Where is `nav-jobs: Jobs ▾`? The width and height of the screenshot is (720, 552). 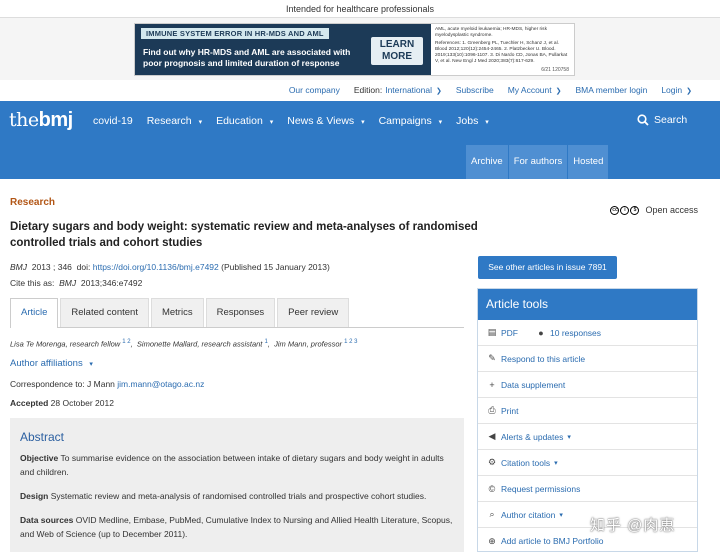
nav-jobs: Jobs ▾ is located at coordinates (472, 121).